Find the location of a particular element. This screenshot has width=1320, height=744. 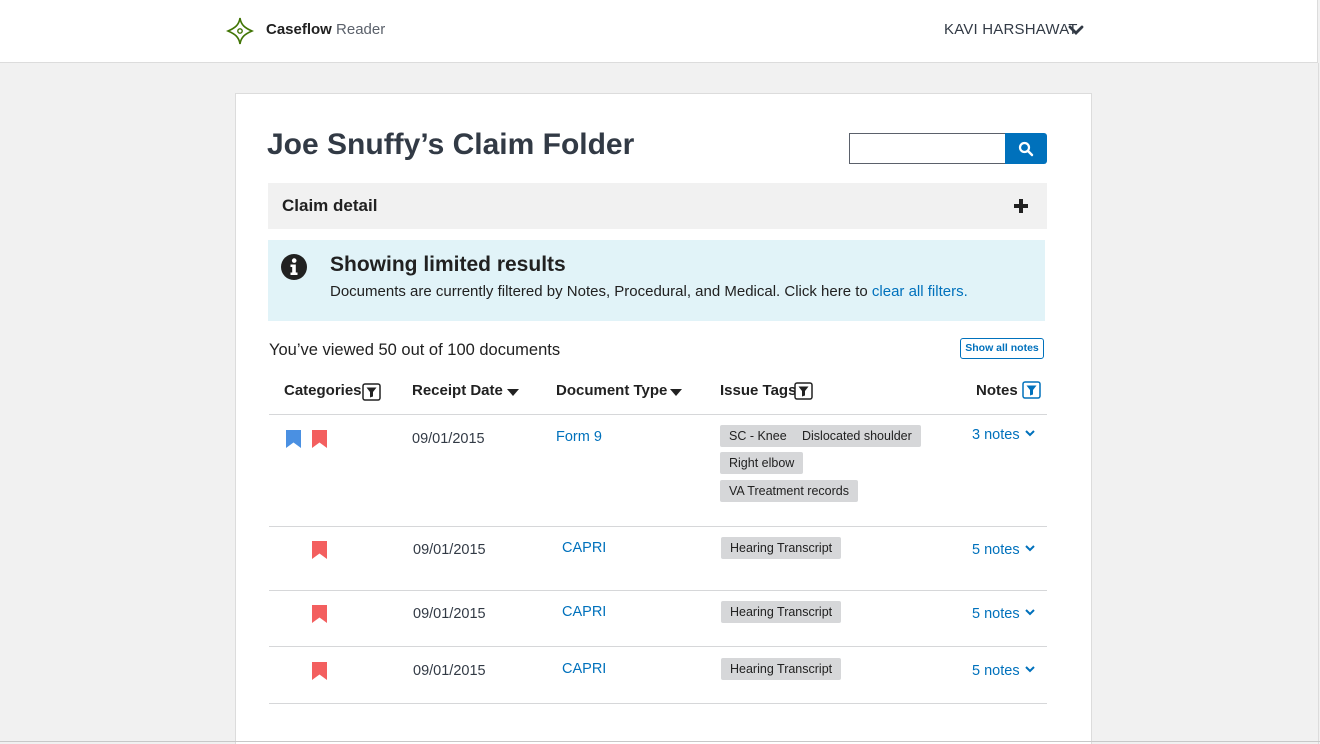

search-icon is located at coordinates (1026, 149).